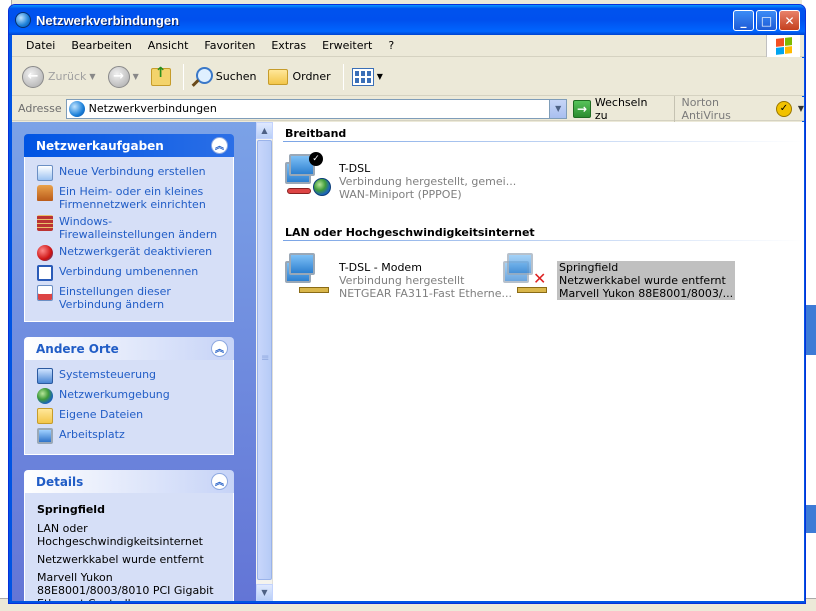 The width and height of the screenshot is (816, 611). What do you see at coordinates (202, 76) in the screenshot?
I see `search-icon` at bounding box center [202, 76].